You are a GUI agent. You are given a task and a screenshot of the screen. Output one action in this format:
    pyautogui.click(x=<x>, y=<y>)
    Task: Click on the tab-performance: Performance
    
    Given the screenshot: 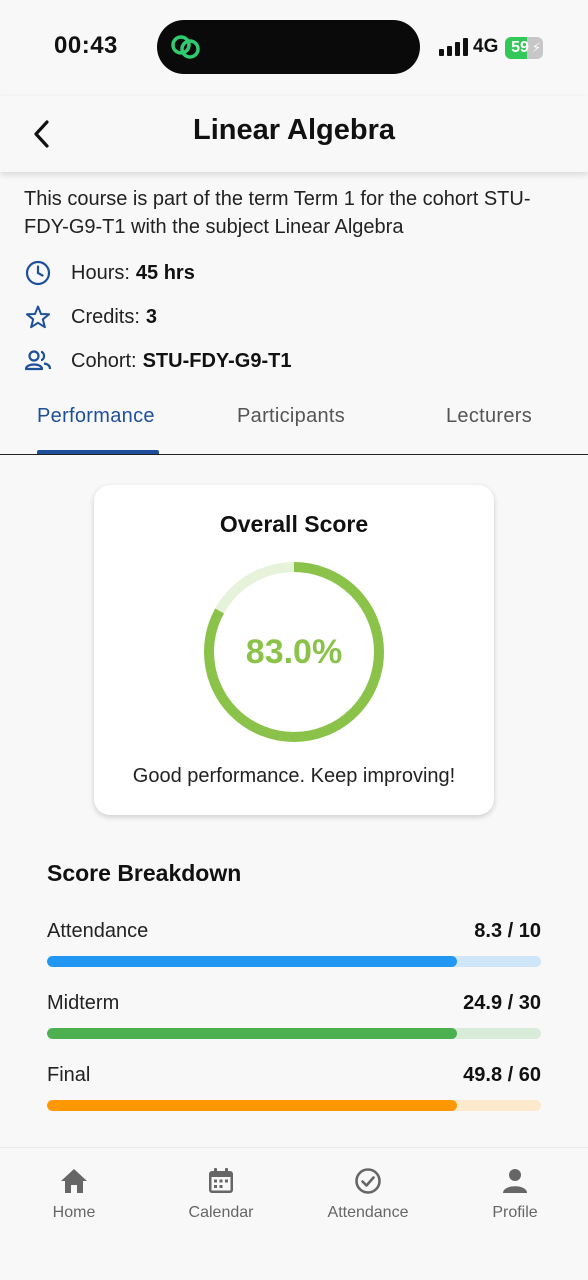 What is the action you would take?
    pyautogui.click(x=96, y=416)
    